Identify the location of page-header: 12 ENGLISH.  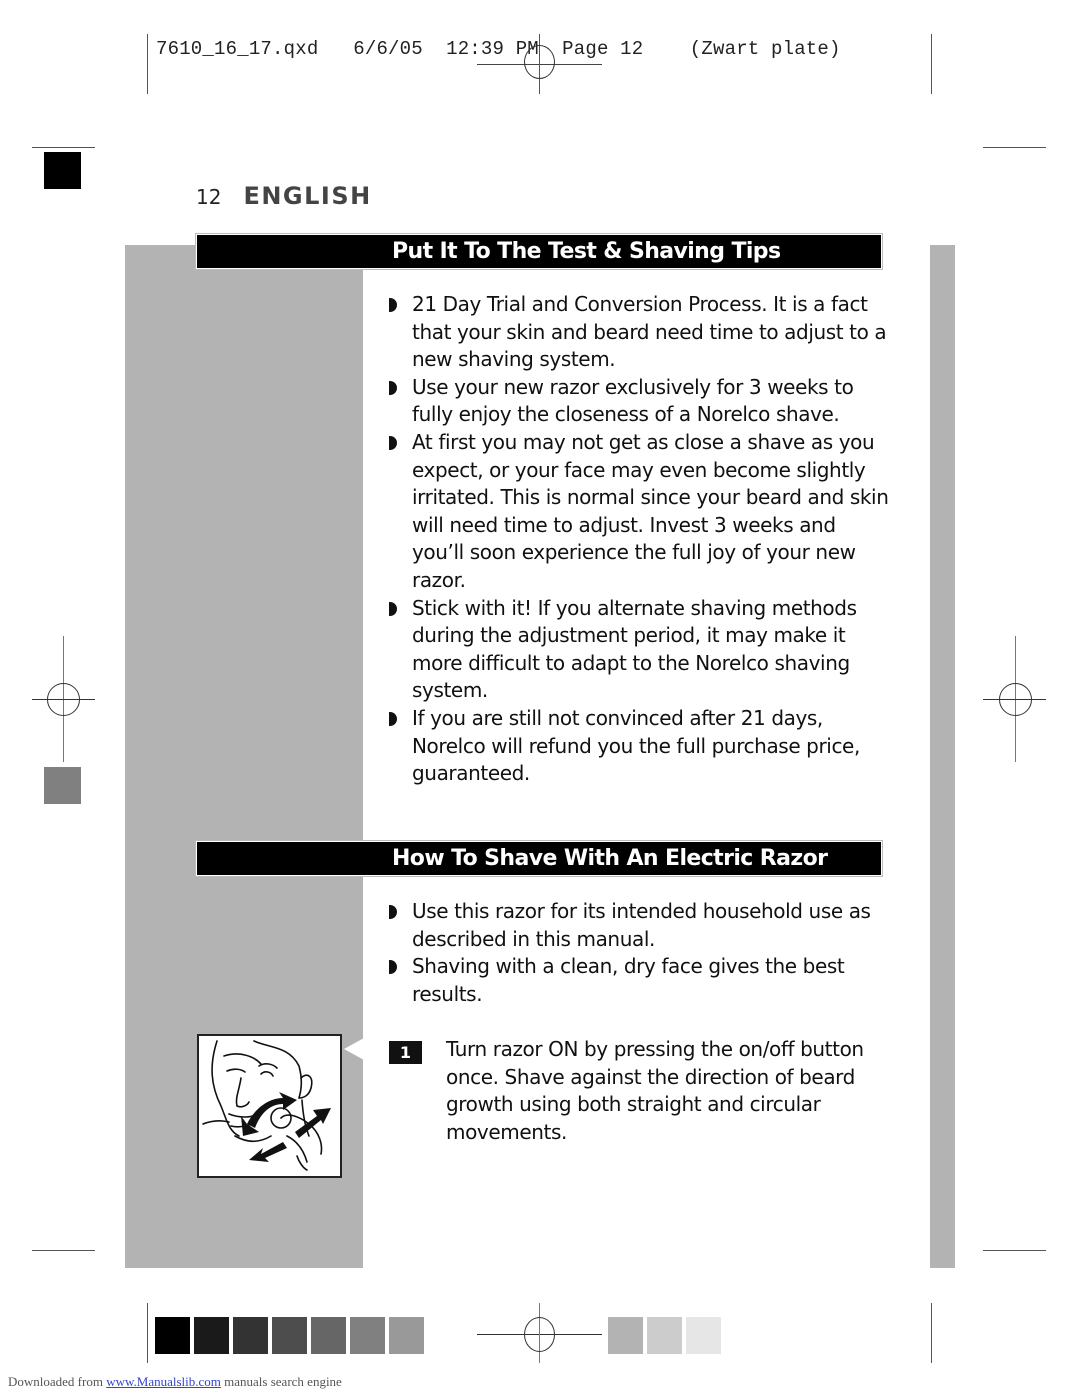
(284, 196).